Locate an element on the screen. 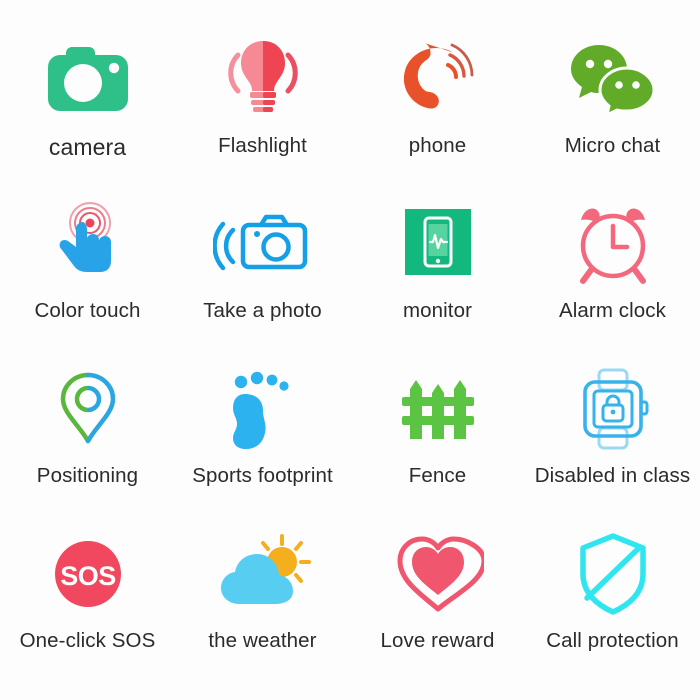 This screenshot has height=700, width=700. feature-item-color-touch: Color touch is located at coordinates (87, 278).